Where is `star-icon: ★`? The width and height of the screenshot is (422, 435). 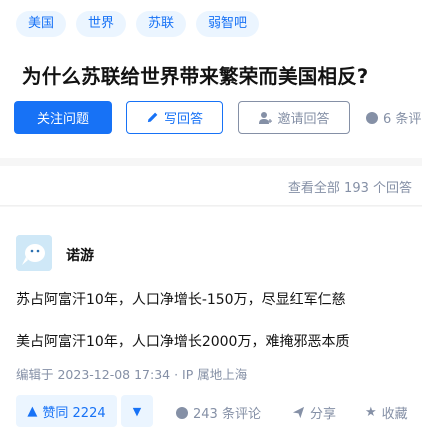 star-icon: ★ is located at coordinates (371, 412).